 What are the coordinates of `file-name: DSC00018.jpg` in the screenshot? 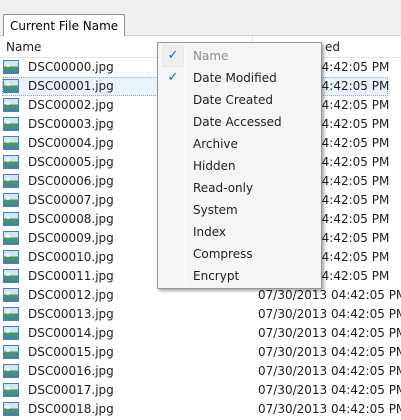 It's located at (71, 409).